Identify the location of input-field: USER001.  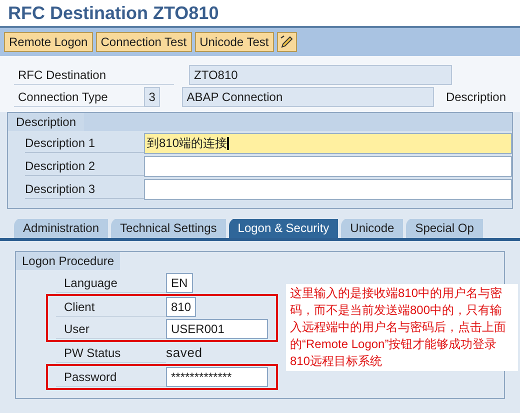
(217, 329).